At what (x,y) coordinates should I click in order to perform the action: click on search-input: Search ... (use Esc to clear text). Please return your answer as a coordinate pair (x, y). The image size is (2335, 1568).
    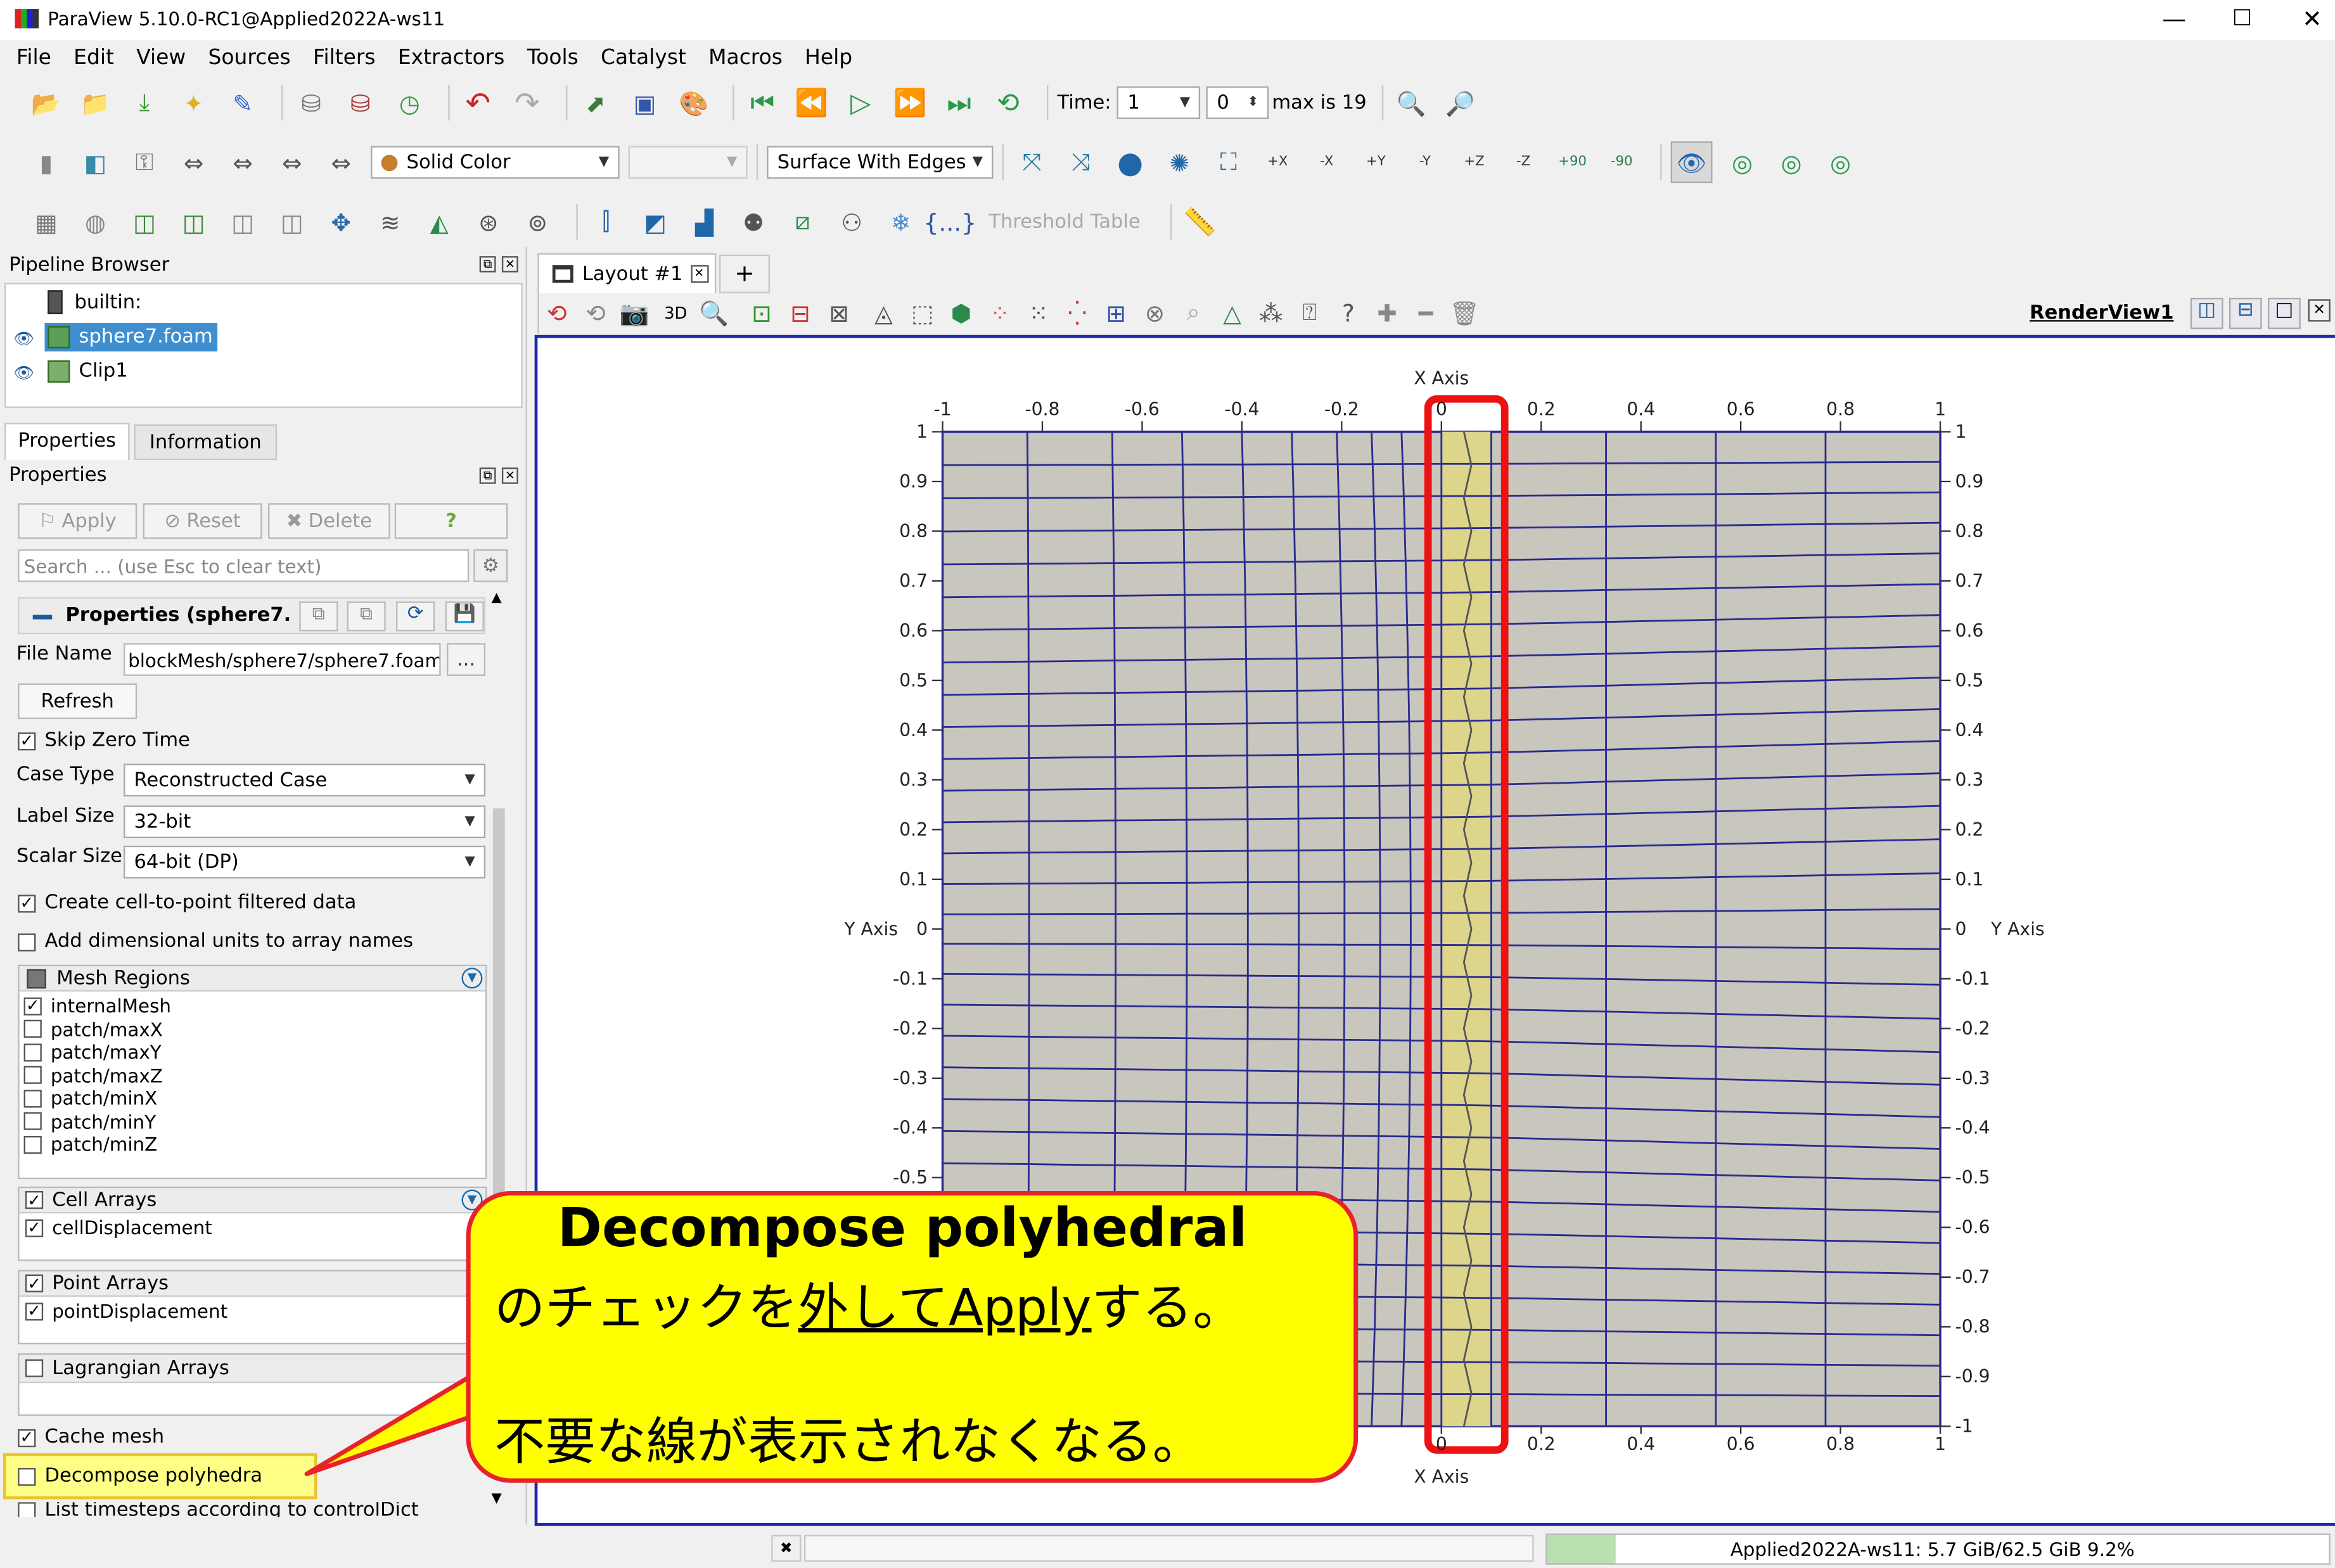
    Looking at the image, I should click on (244, 565).